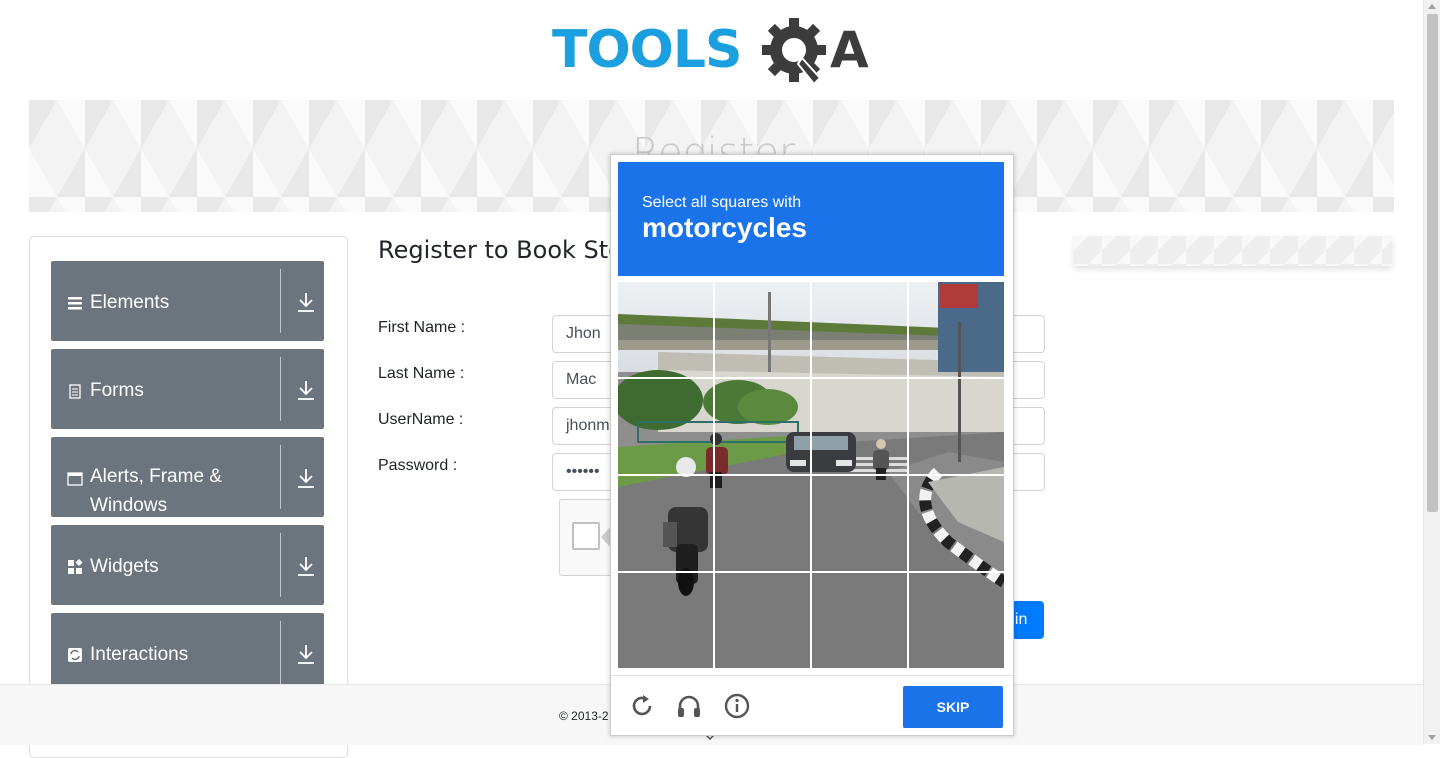  Describe the element at coordinates (953, 707) in the screenshot. I see `skip-button: SKIP` at that location.